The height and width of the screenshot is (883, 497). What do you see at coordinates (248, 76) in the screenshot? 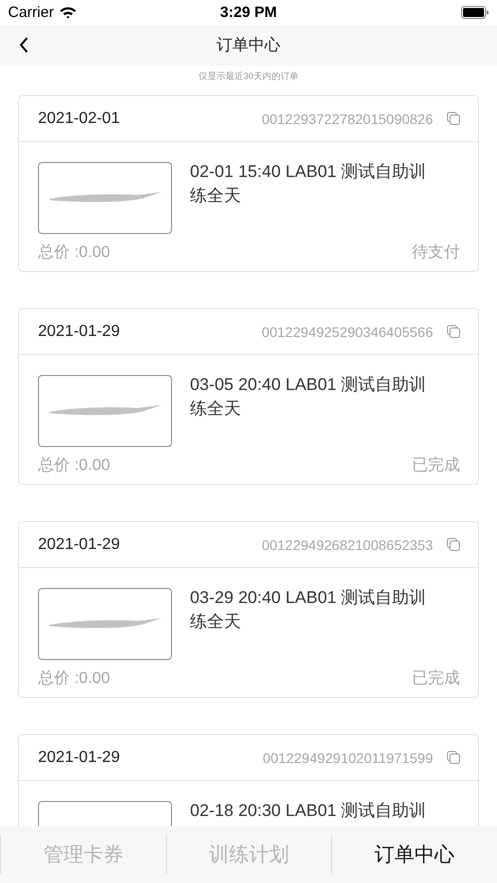
I see `notice-text: 仅显示最近30天内的订单` at bounding box center [248, 76].